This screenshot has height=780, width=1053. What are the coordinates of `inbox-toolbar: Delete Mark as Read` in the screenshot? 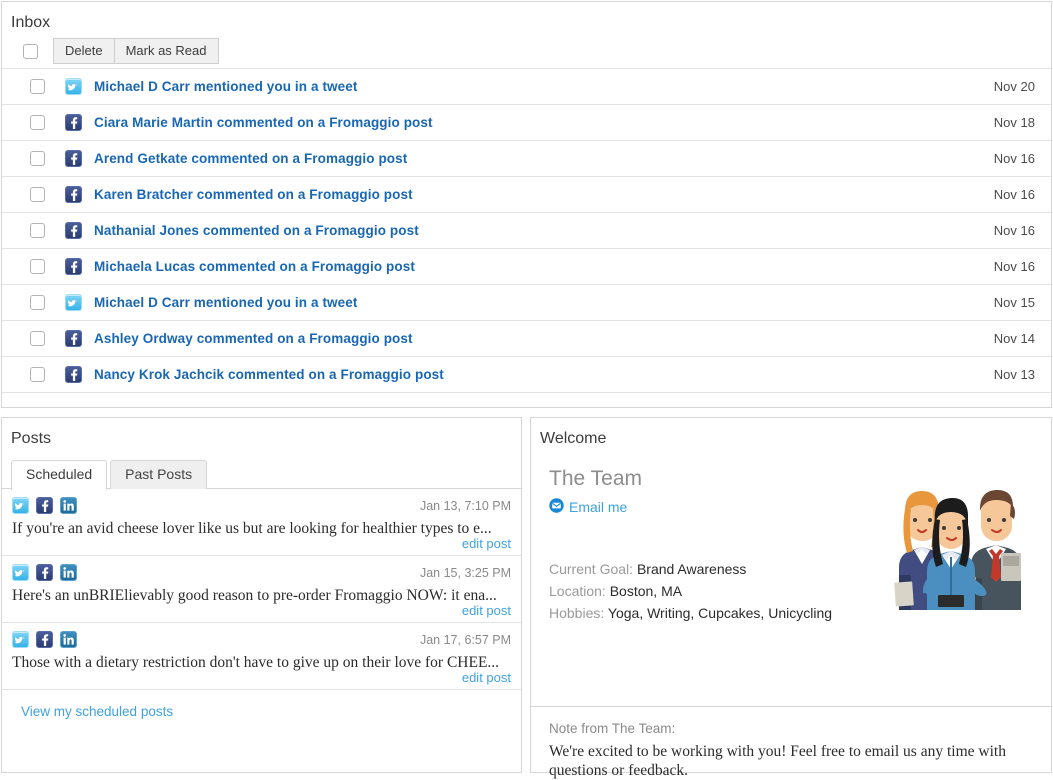 It's located at (526, 51).